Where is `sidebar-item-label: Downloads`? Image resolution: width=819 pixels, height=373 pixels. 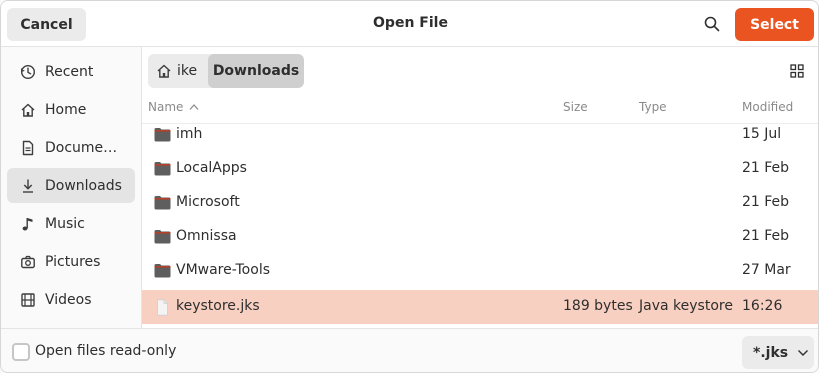 sidebar-item-label: Downloads is located at coordinates (83, 185).